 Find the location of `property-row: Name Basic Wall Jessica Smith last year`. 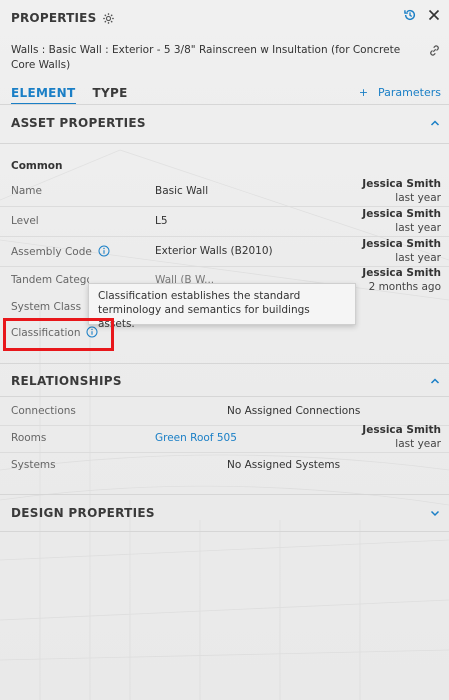

property-row: Name Basic Wall Jessica Smith last year is located at coordinates (224, 192).